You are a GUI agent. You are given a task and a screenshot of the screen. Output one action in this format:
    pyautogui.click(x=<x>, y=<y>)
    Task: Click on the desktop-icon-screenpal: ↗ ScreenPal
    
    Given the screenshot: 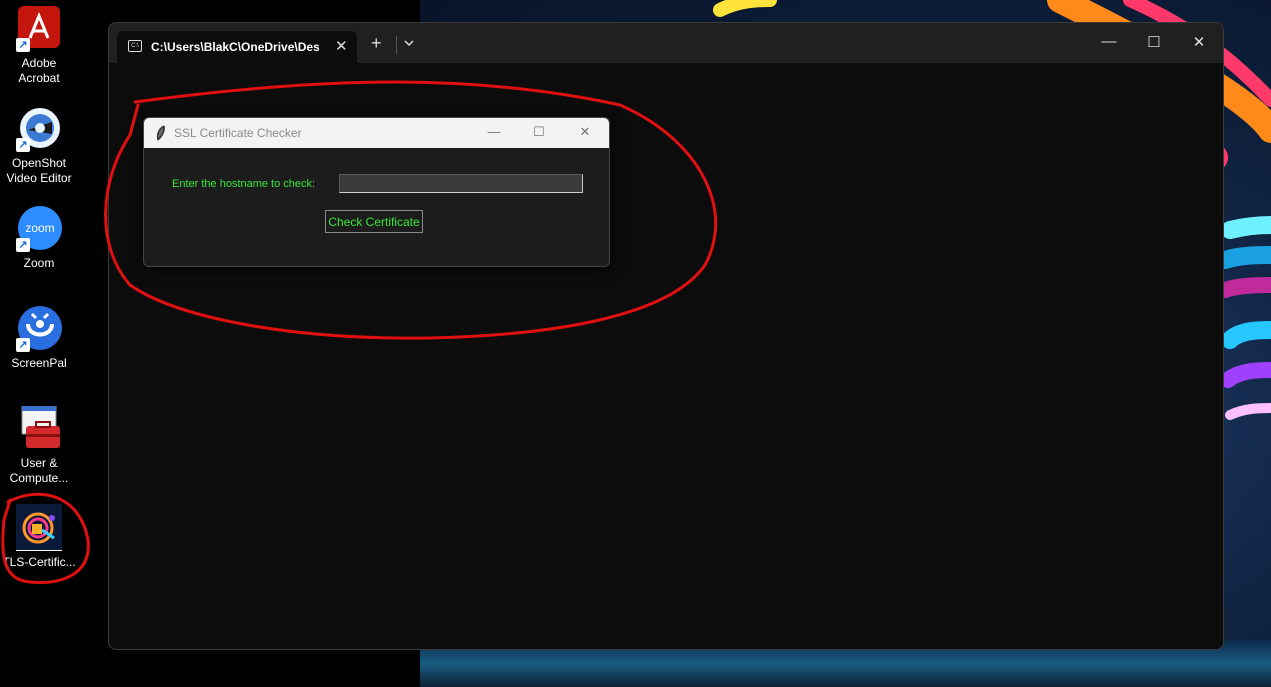 What is the action you would take?
    pyautogui.click(x=39, y=338)
    